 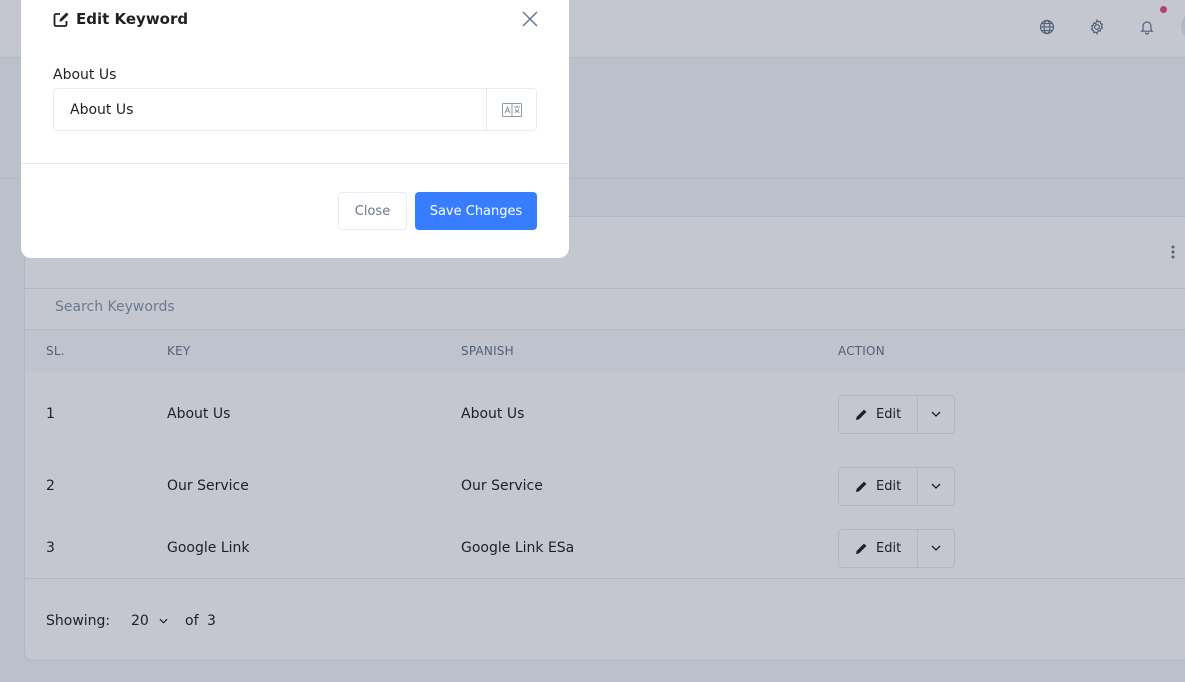 What do you see at coordinates (270, 109) in the screenshot?
I see `keyword-input` at bounding box center [270, 109].